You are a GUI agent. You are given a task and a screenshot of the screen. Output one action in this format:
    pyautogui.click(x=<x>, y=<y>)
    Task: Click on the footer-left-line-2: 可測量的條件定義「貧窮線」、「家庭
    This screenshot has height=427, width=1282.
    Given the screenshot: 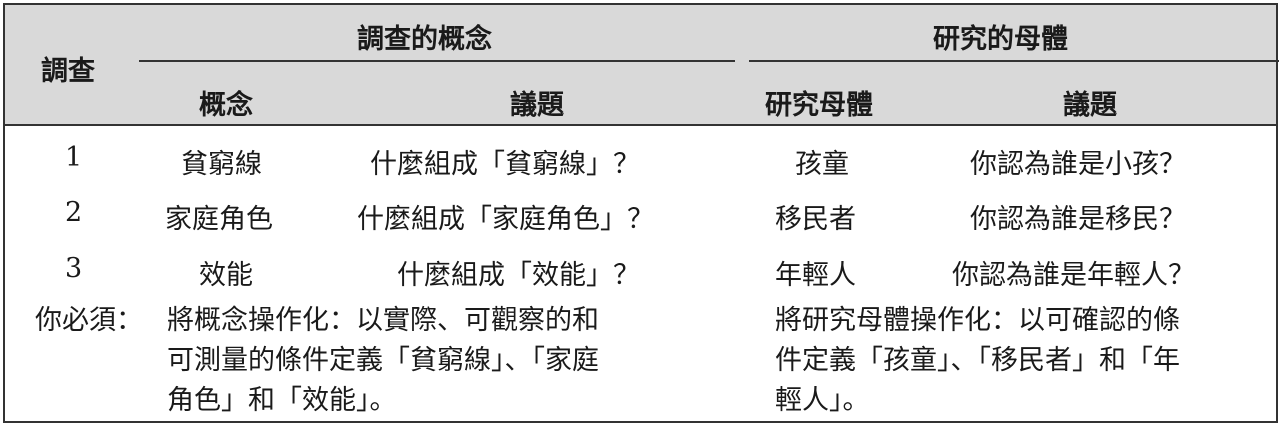 What is the action you would take?
    pyautogui.click(x=383, y=360)
    